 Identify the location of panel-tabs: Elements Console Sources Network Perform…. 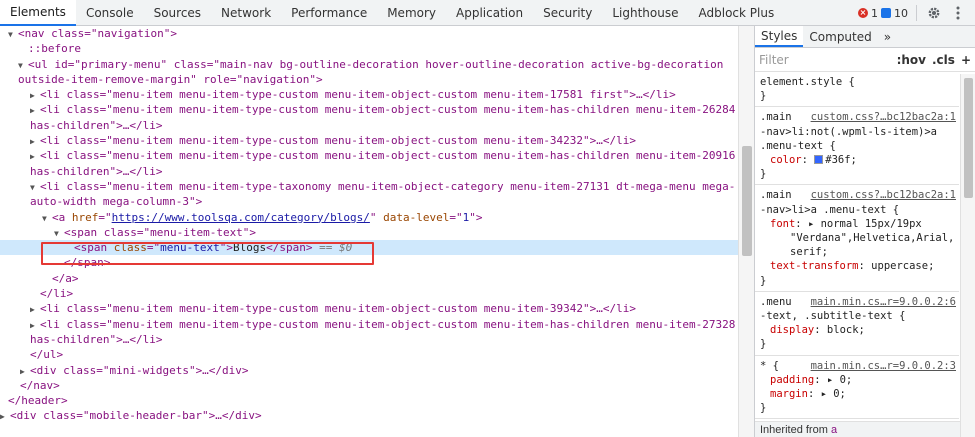
(392, 13).